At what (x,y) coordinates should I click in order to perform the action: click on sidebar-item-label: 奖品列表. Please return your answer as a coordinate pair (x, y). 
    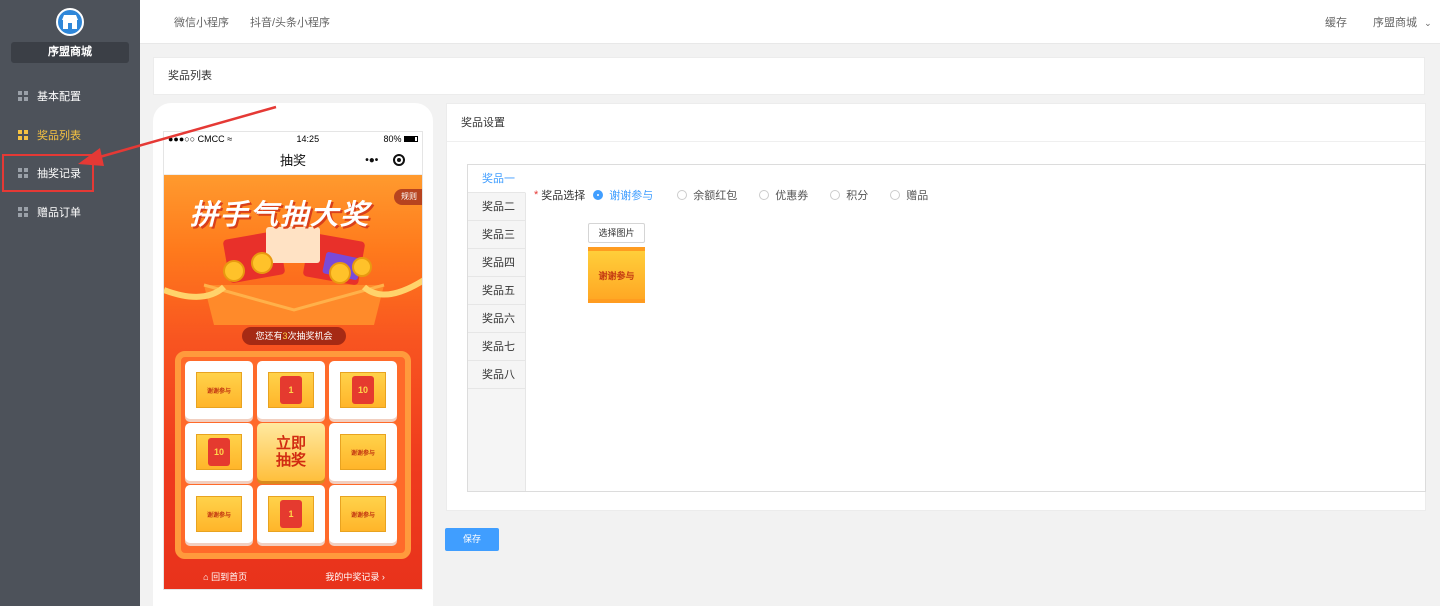
    Looking at the image, I should click on (59, 135).